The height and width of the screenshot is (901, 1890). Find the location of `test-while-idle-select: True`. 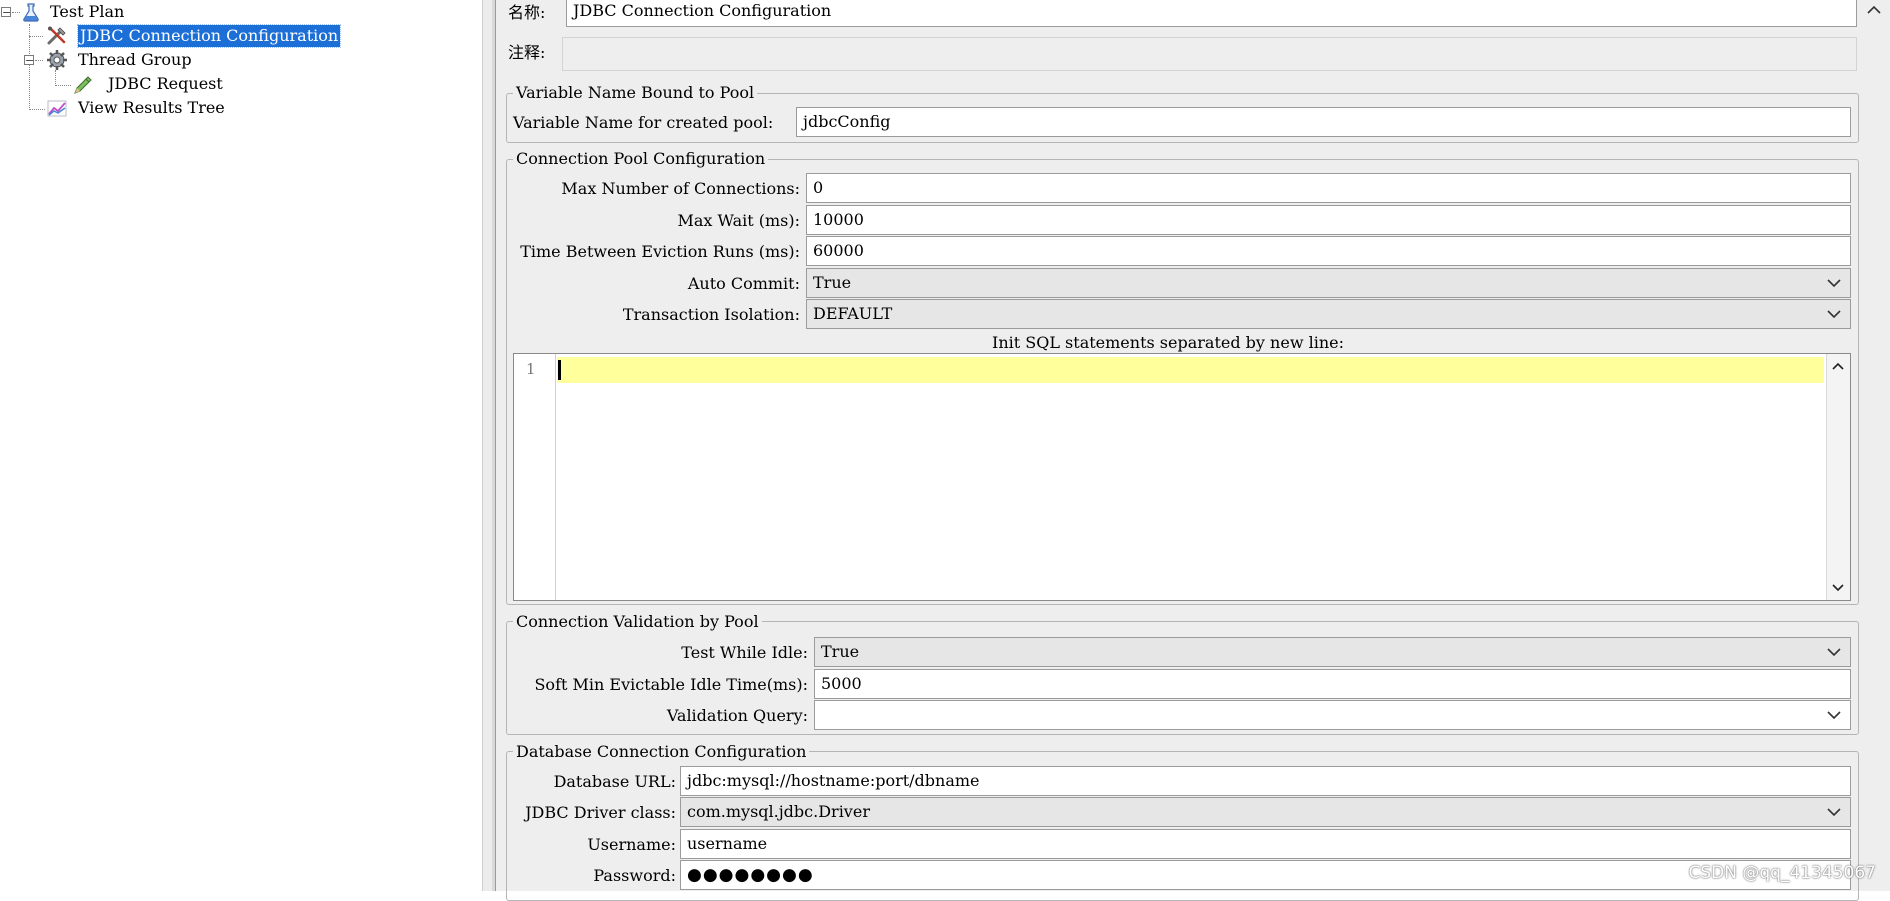

test-while-idle-select: True is located at coordinates (1332, 652).